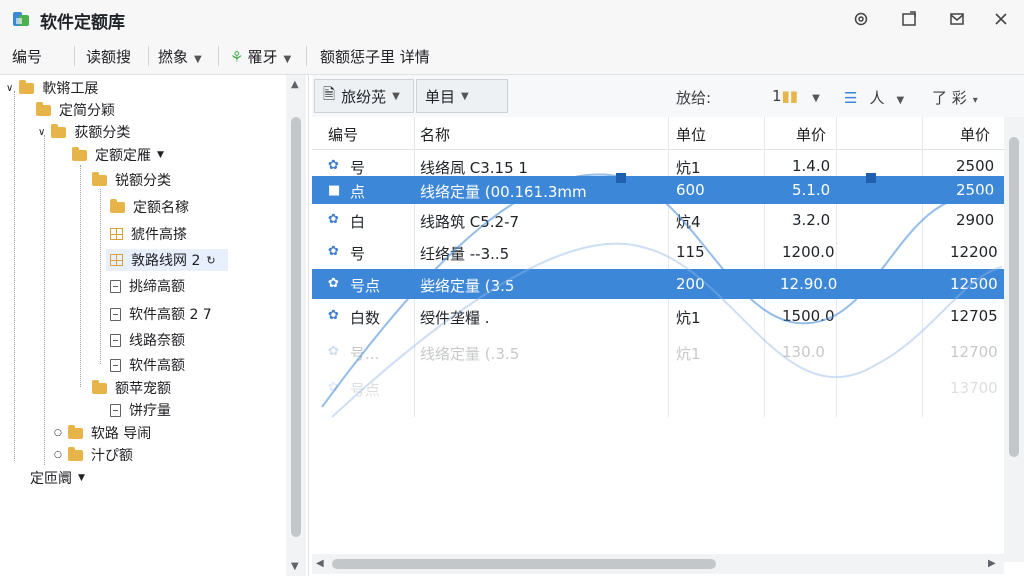  What do you see at coordinates (148, 234) in the screenshot?
I see `tree-item: 猇件高搽` at bounding box center [148, 234].